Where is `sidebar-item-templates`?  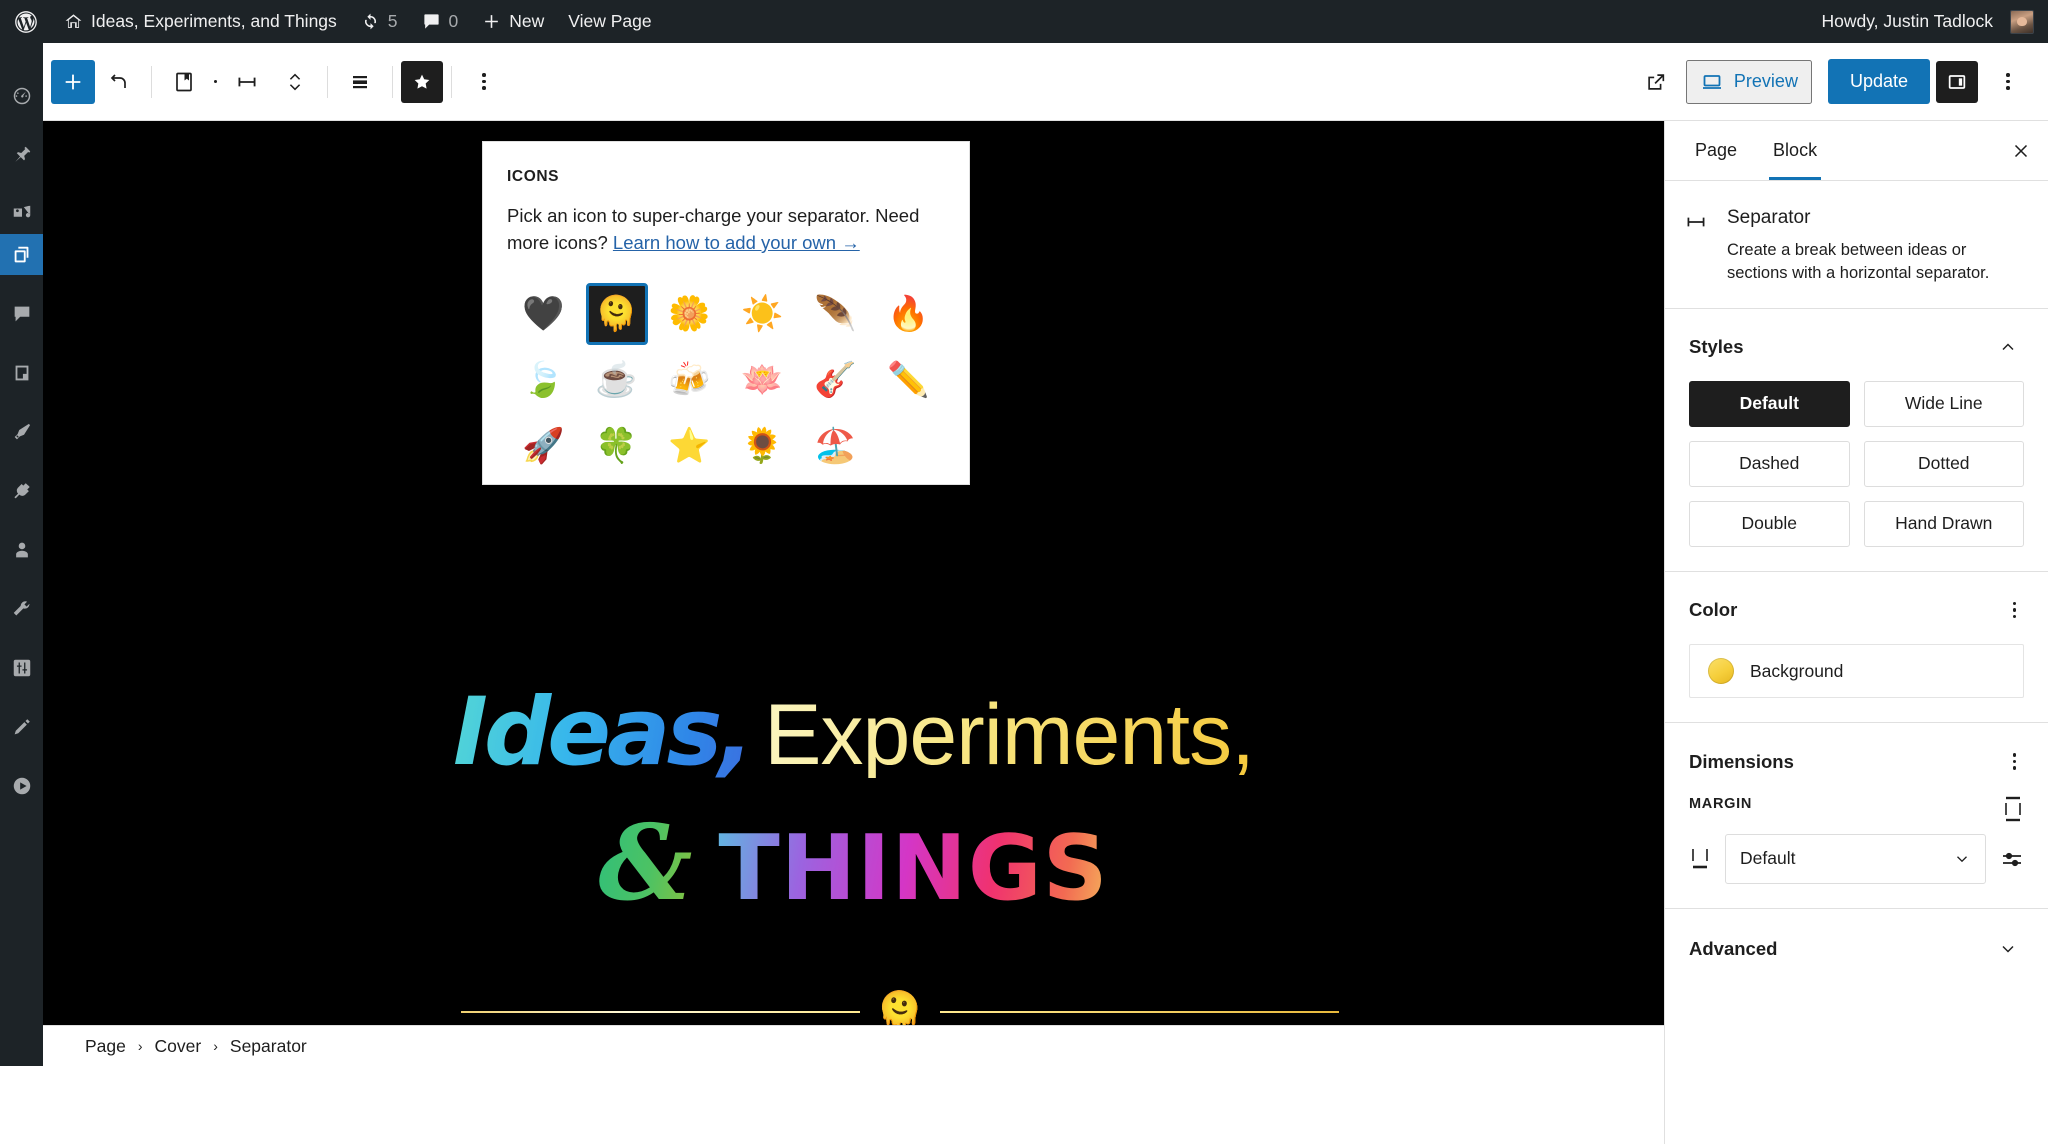
sidebar-item-templates is located at coordinates (21, 372).